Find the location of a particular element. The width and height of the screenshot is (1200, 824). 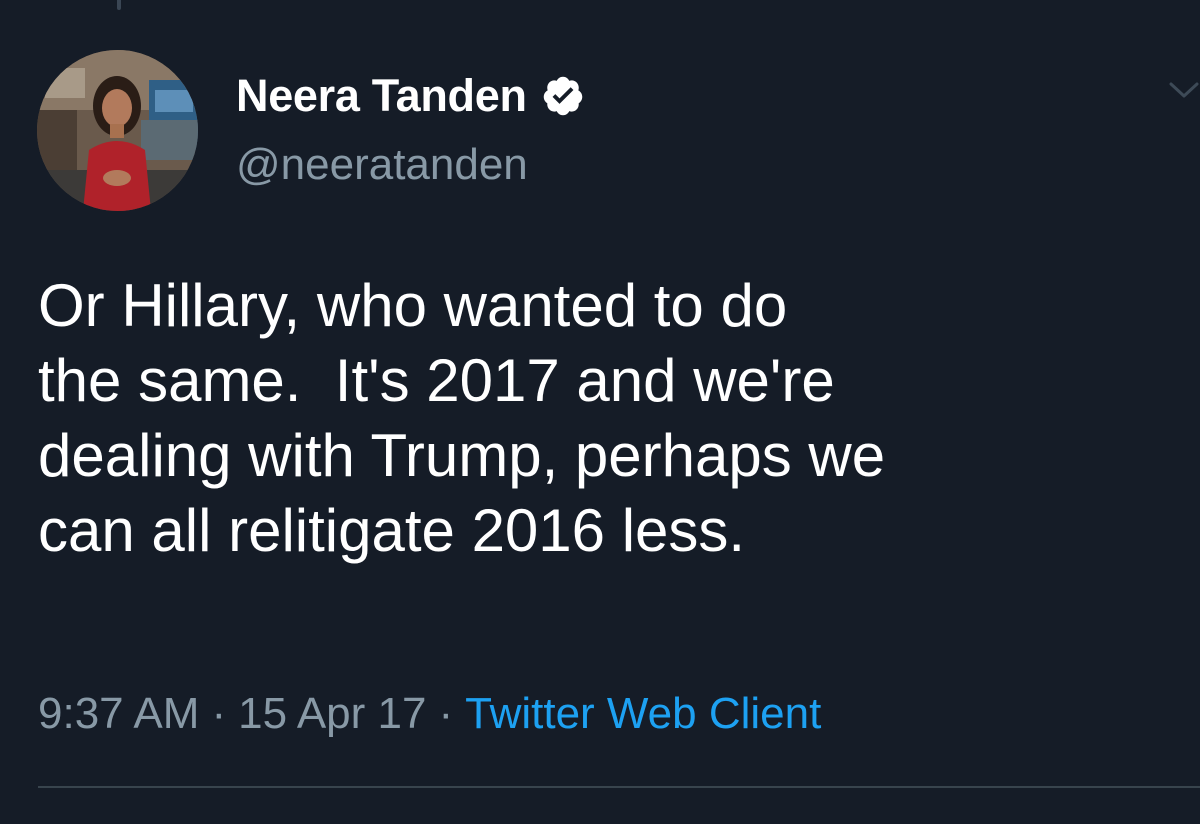

author-name-row: Neera Tanden is located at coordinates (410, 96).